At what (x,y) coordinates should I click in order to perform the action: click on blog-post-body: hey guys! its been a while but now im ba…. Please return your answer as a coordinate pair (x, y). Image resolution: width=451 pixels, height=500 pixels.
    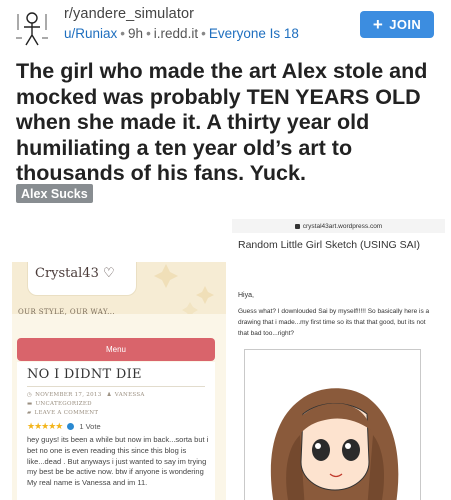
    Looking at the image, I should click on (118, 461).